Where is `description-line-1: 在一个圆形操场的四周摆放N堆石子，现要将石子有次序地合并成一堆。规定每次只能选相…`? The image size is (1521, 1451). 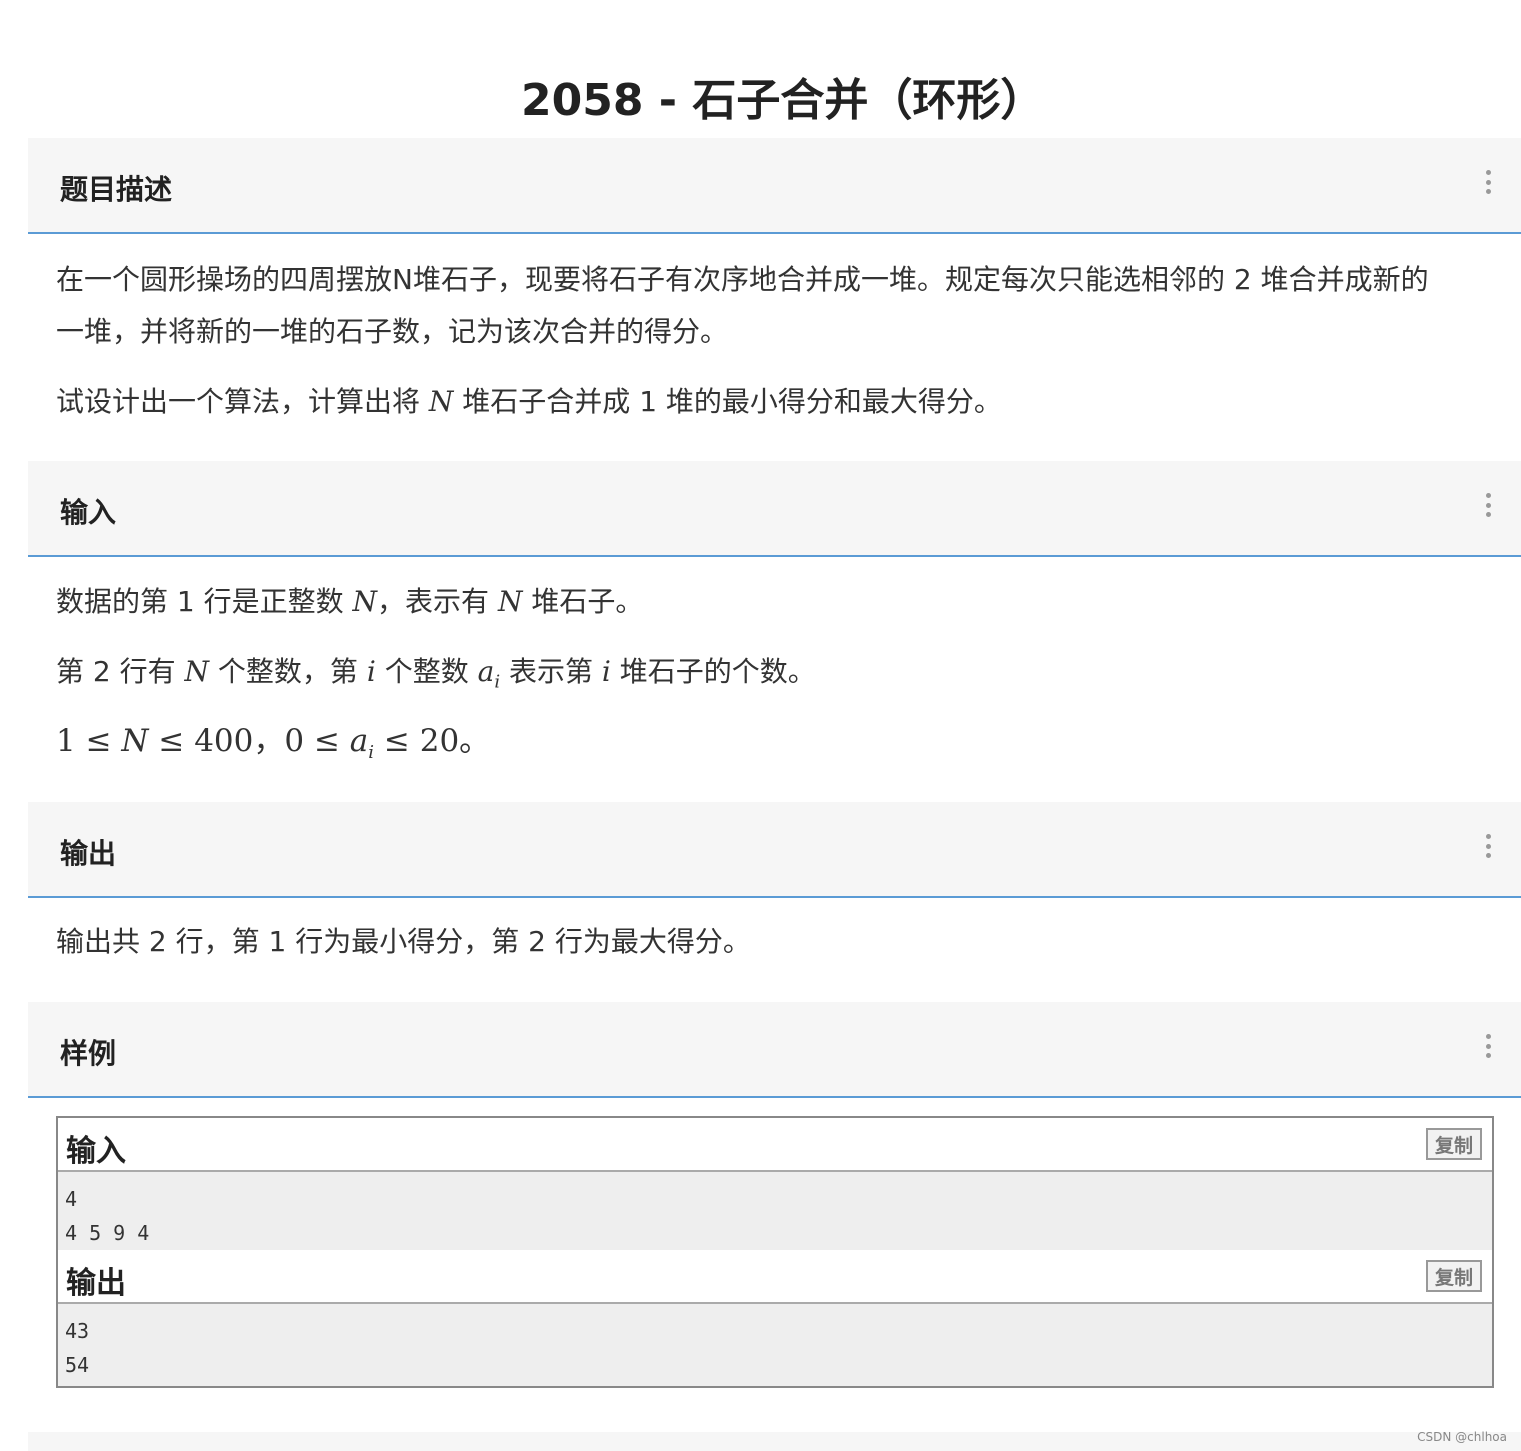
description-line-1: 在一个圆形操场的四周摆放N堆石子，现要将石子有次序地合并成一堆。规定每次只能选相… is located at coordinates (742, 279).